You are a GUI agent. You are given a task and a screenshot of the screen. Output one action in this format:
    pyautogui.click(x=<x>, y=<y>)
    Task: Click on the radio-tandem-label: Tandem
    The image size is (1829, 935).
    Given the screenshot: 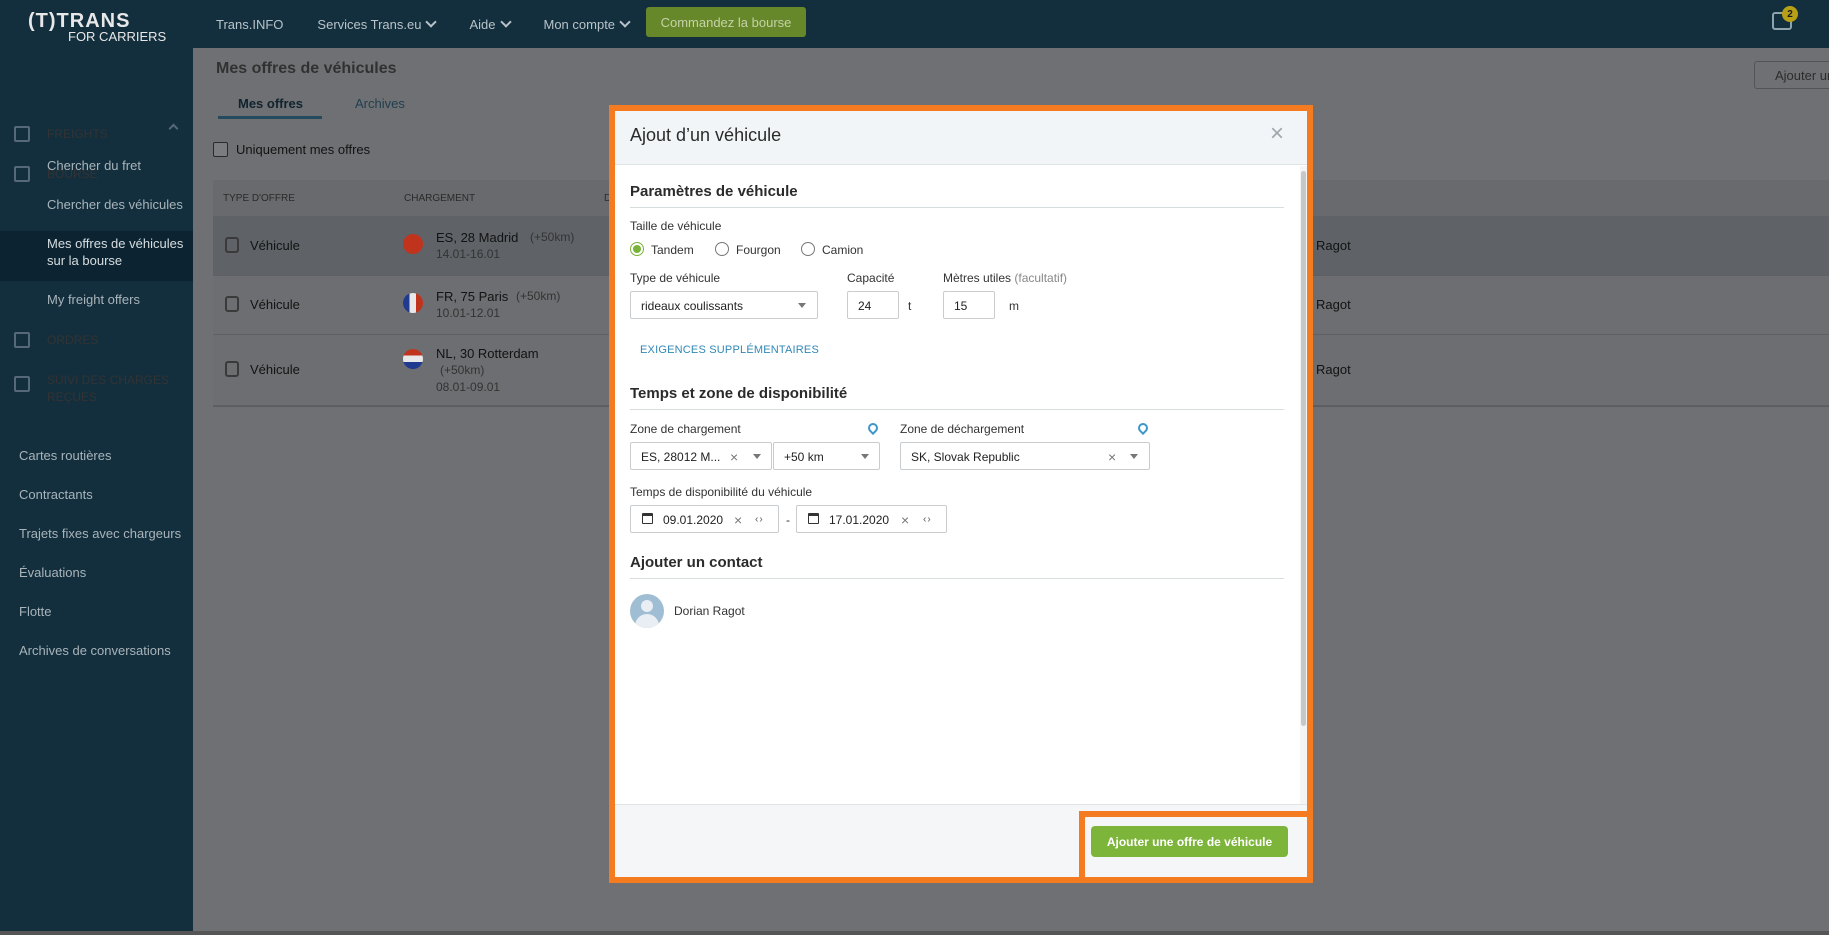 What is the action you would take?
    pyautogui.click(x=672, y=250)
    